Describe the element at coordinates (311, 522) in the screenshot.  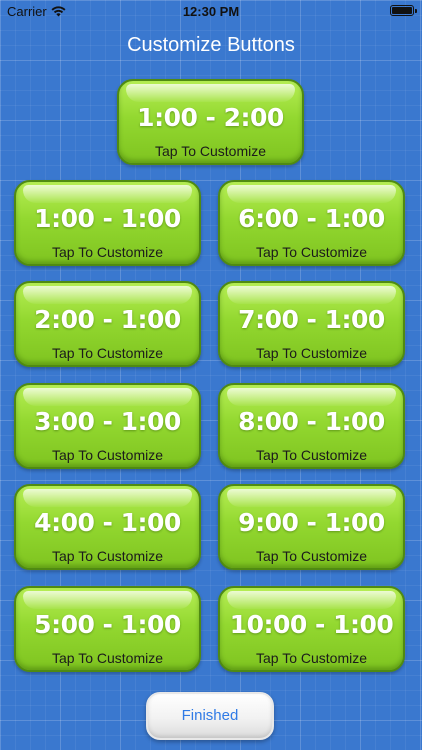
I see `button-time-label: 9:00 - 1:00` at that location.